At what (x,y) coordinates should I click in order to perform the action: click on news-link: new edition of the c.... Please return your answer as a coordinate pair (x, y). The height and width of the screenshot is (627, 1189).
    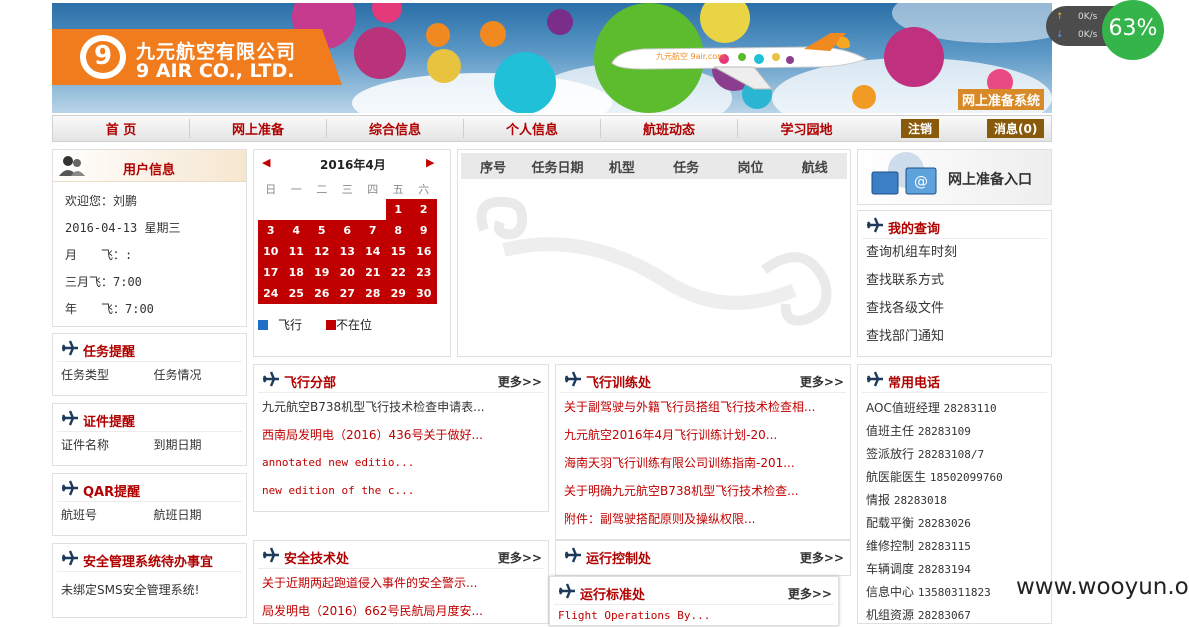
    Looking at the image, I should click on (401, 491).